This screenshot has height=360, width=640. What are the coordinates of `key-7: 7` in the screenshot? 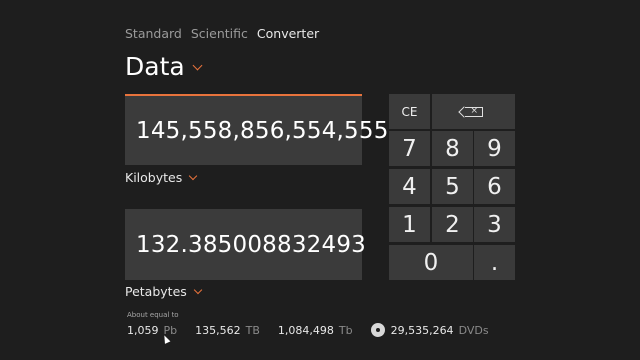 It's located at (409, 148).